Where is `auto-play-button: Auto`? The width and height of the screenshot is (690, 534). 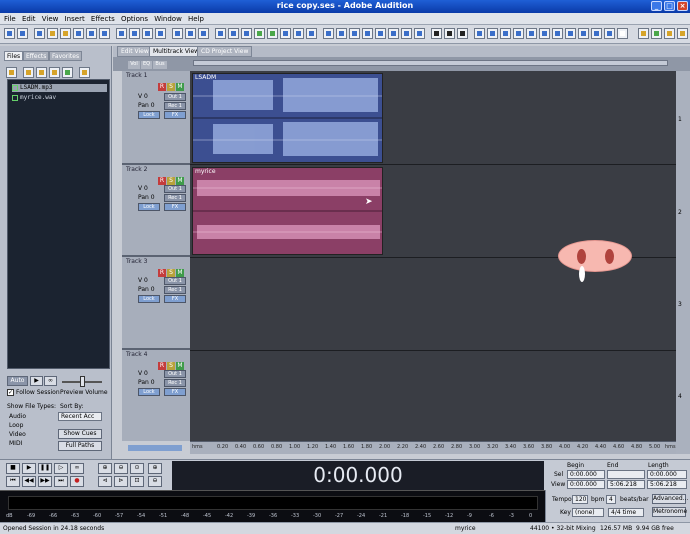 auto-play-button: Auto is located at coordinates (17, 381).